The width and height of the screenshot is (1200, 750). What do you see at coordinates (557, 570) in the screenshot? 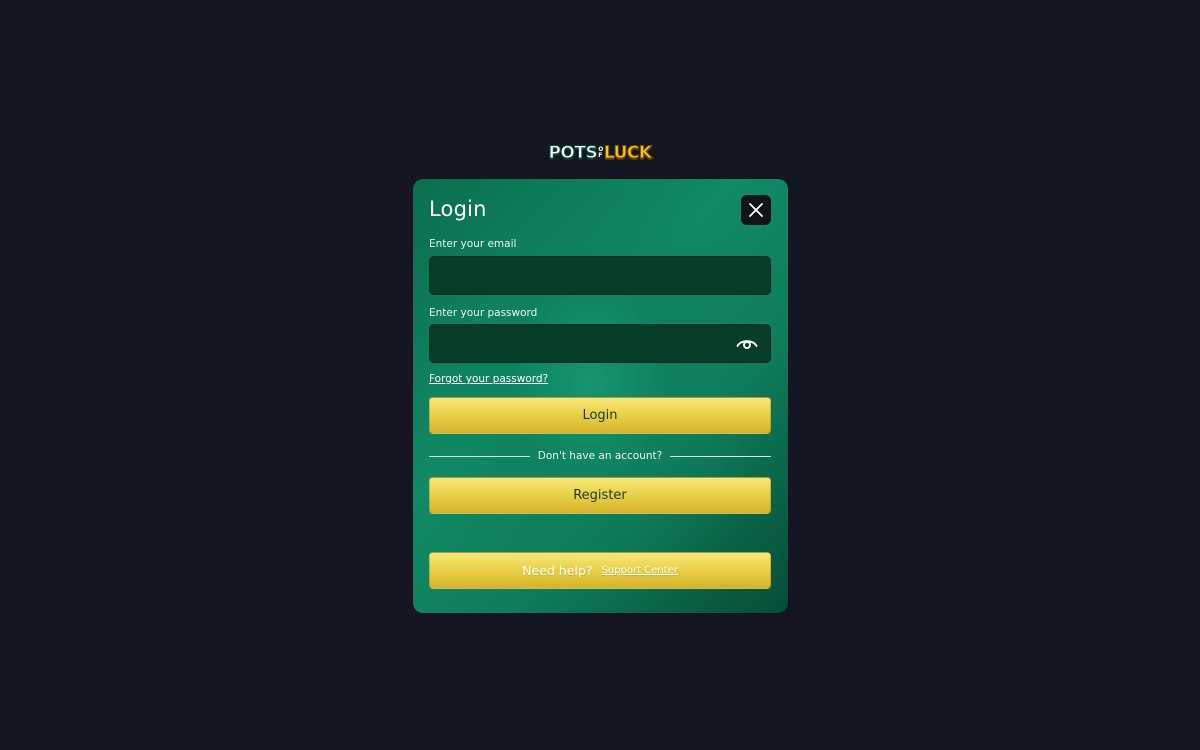
I see `need-help-text: Need help?` at bounding box center [557, 570].